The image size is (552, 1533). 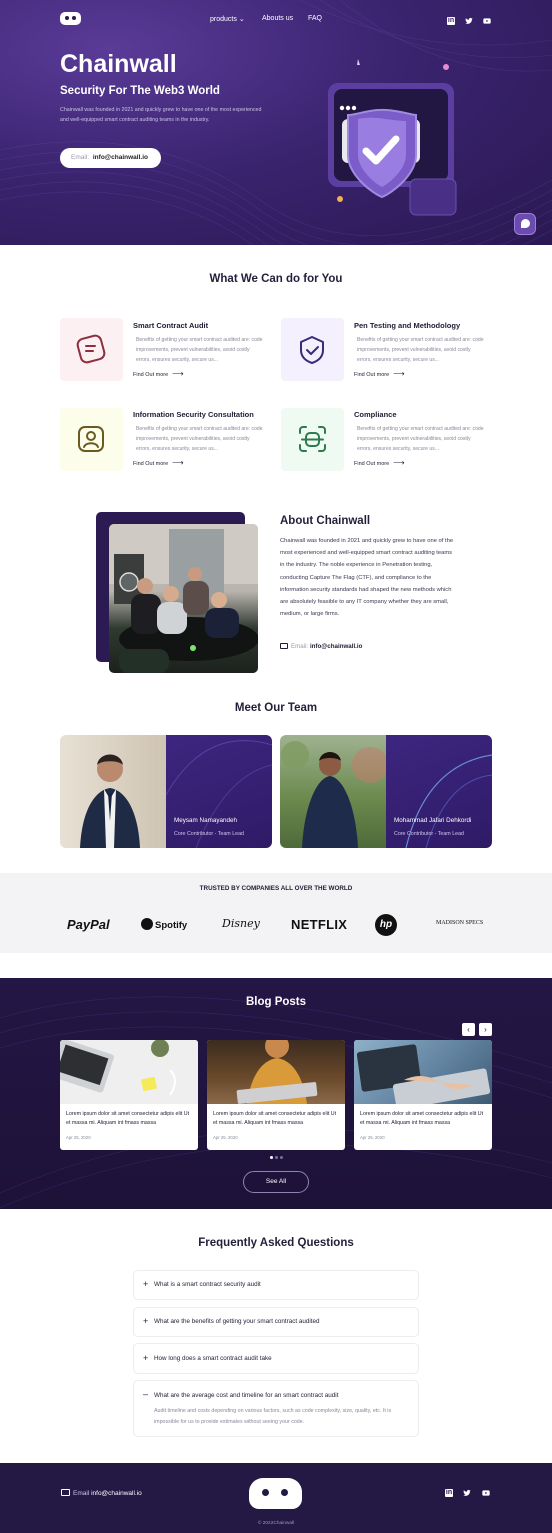 What do you see at coordinates (227, 19) in the screenshot?
I see `nav-products: products ⌄` at bounding box center [227, 19].